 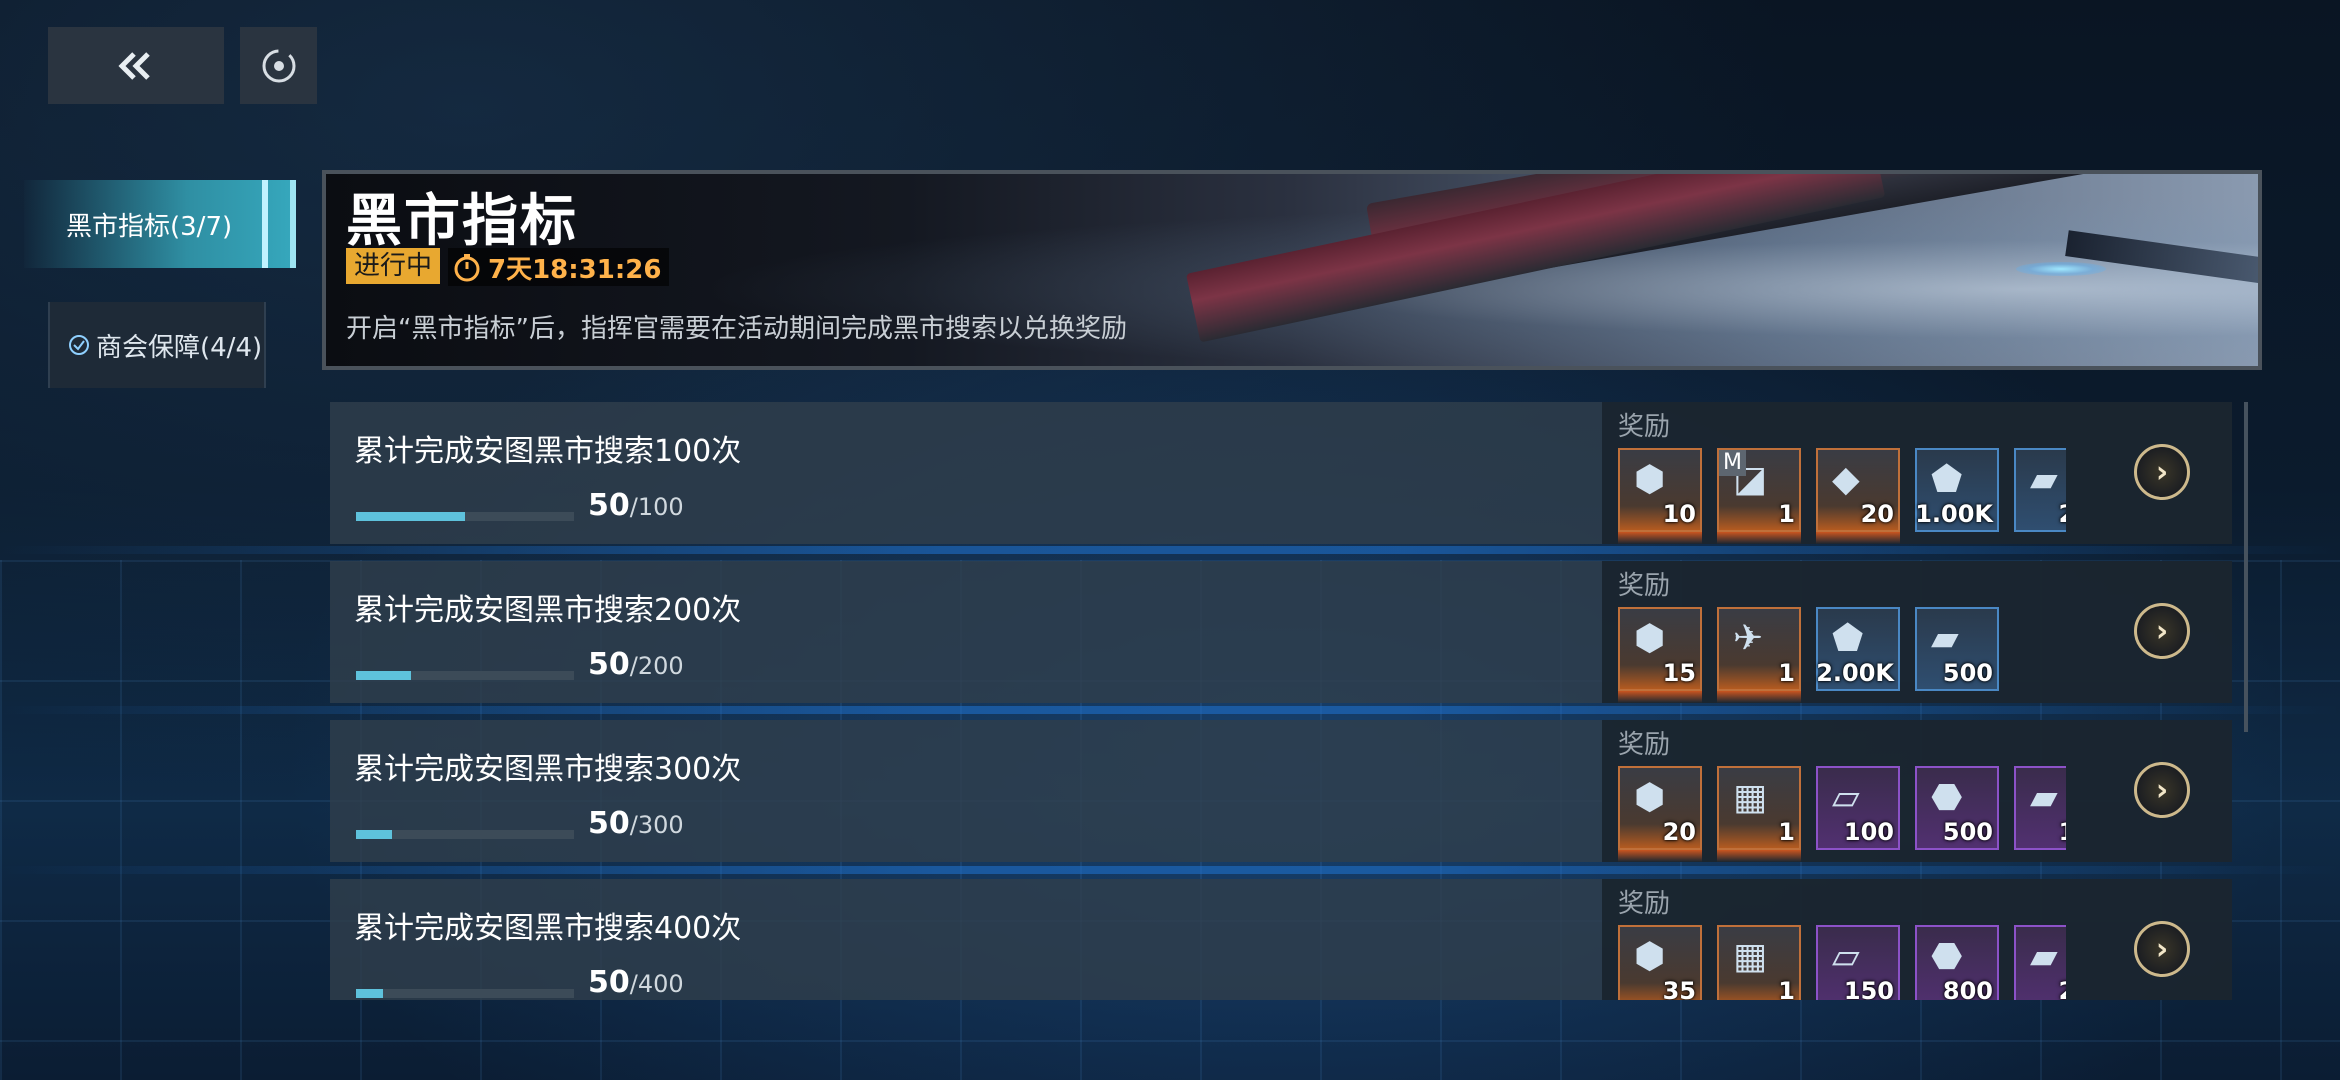 I want to click on tab-label: 黑市指标(3/7), so click(x=149, y=226).